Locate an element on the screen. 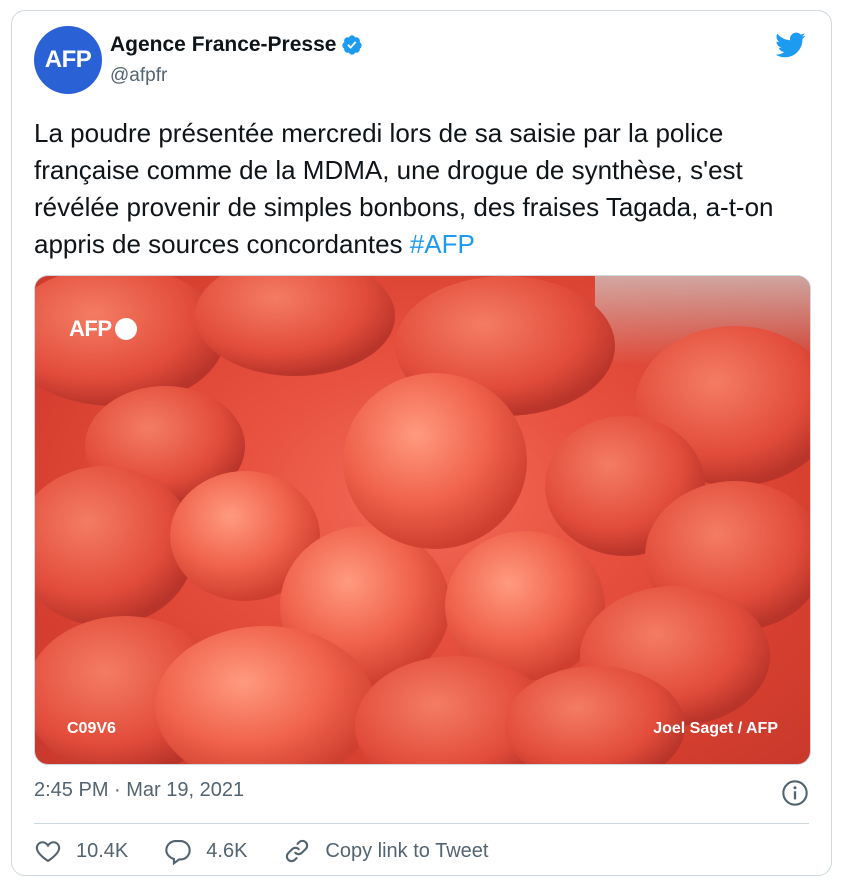 The width and height of the screenshot is (843, 886). copy-link-label: Copy link to Tweet is located at coordinates (407, 850).